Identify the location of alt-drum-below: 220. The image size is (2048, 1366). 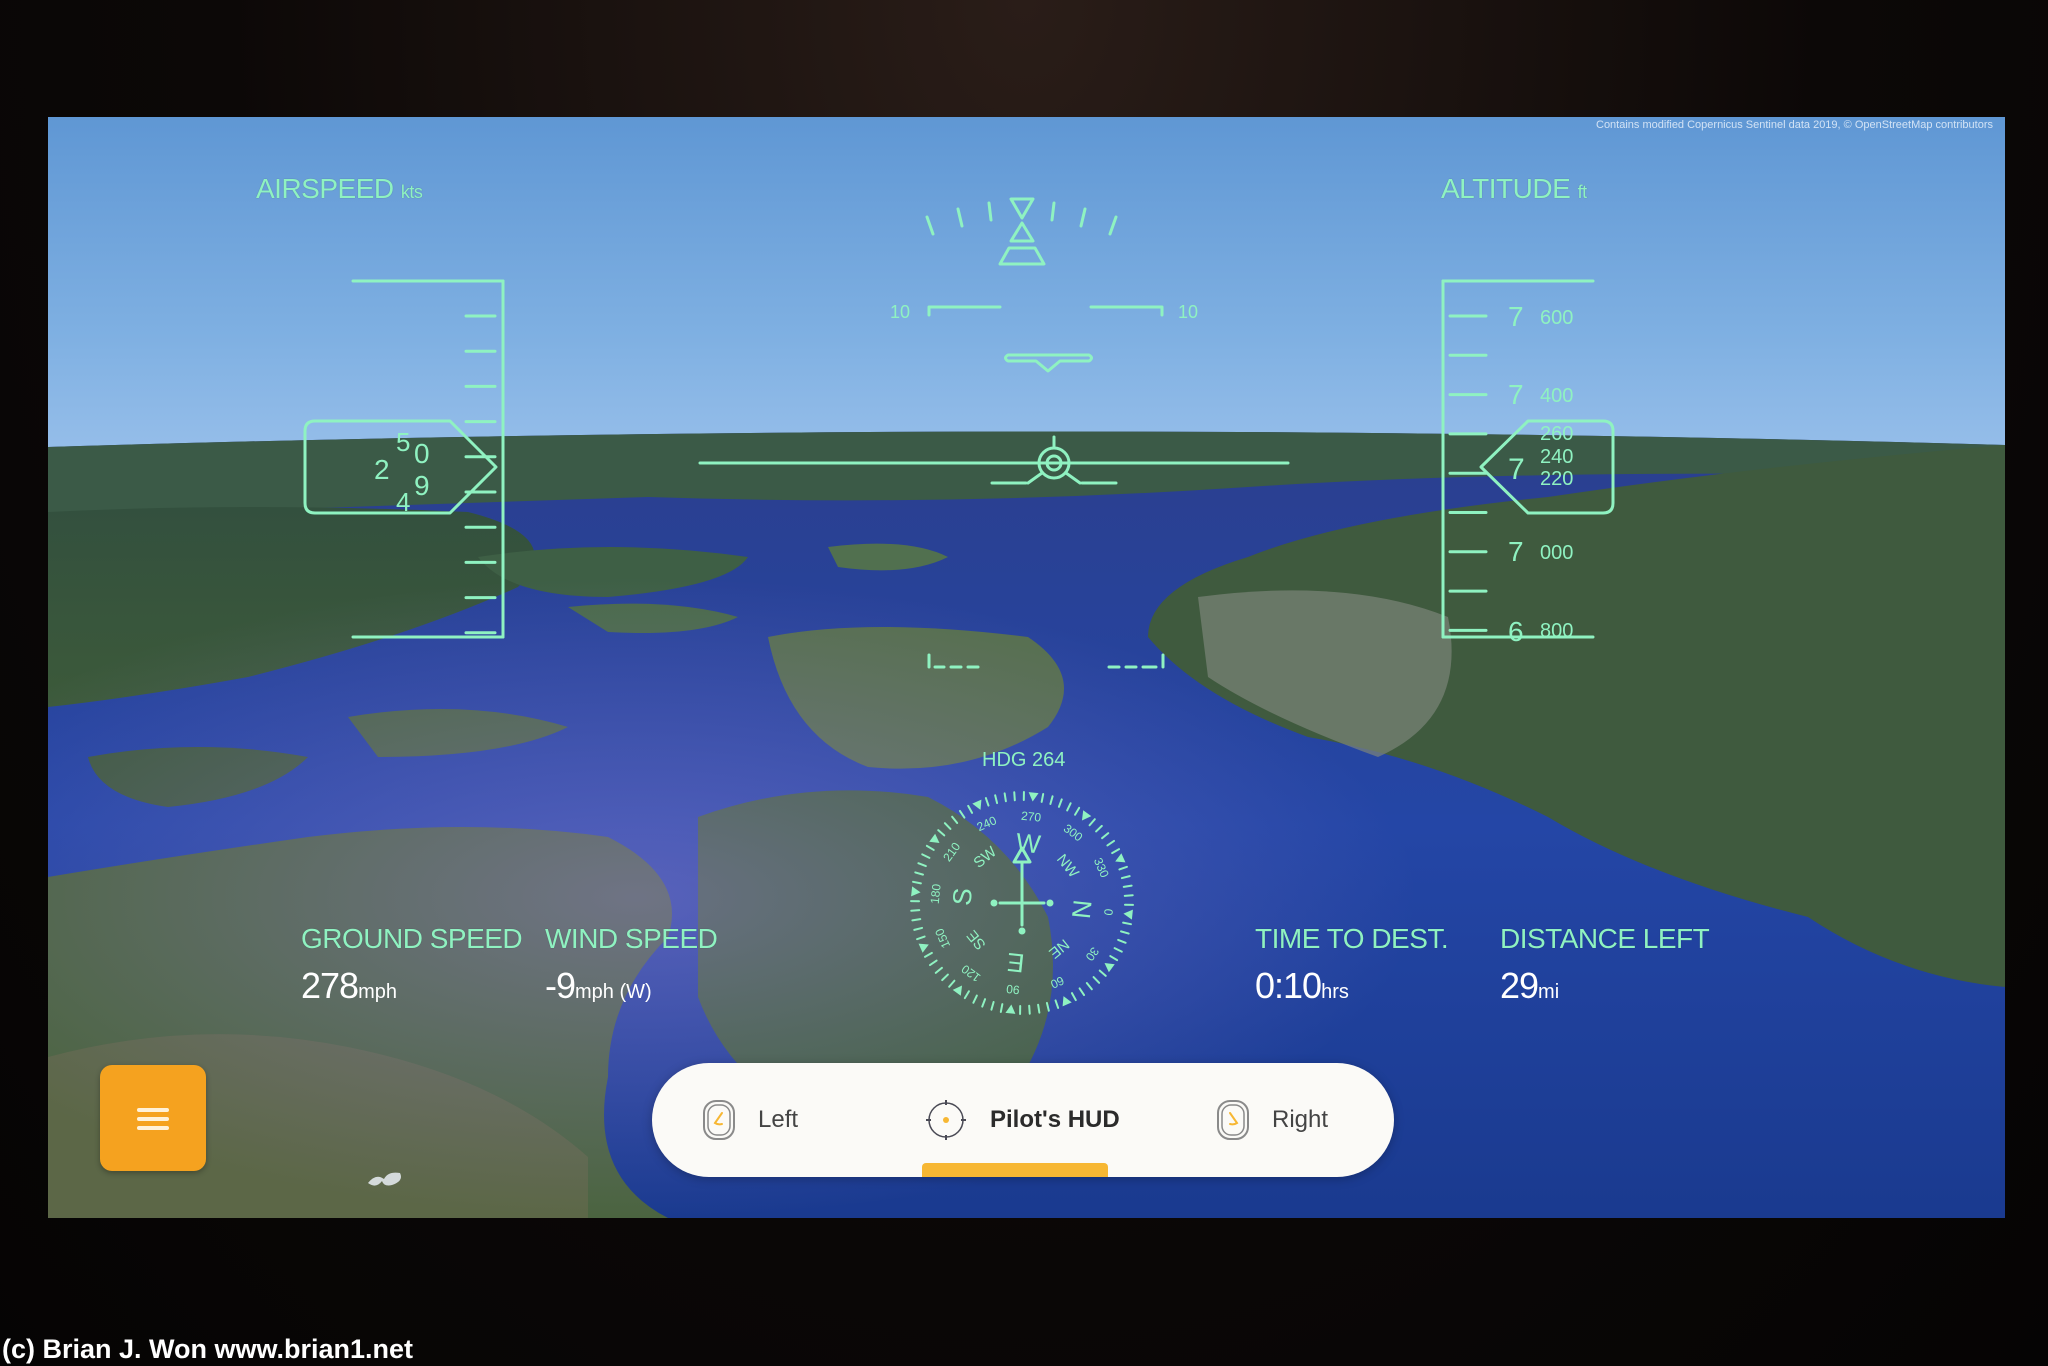
(1556, 479).